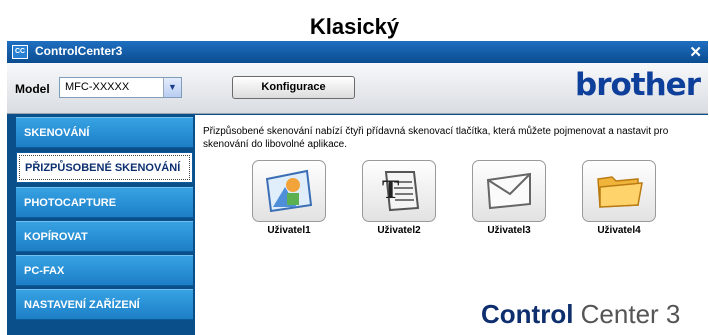 The height and width of the screenshot is (335, 709). What do you see at coordinates (289, 230) in the screenshot?
I see `user1-label: Uživatel1` at bounding box center [289, 230].